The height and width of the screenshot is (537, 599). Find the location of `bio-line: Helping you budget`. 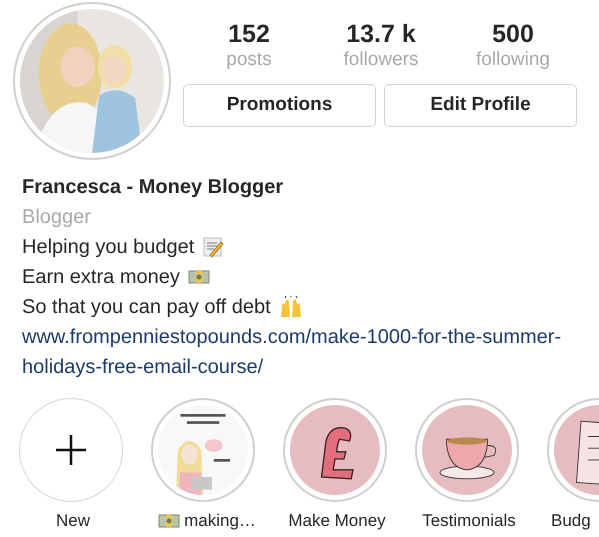

bio-line: Helping you budget is located at coordinates (108, 247).